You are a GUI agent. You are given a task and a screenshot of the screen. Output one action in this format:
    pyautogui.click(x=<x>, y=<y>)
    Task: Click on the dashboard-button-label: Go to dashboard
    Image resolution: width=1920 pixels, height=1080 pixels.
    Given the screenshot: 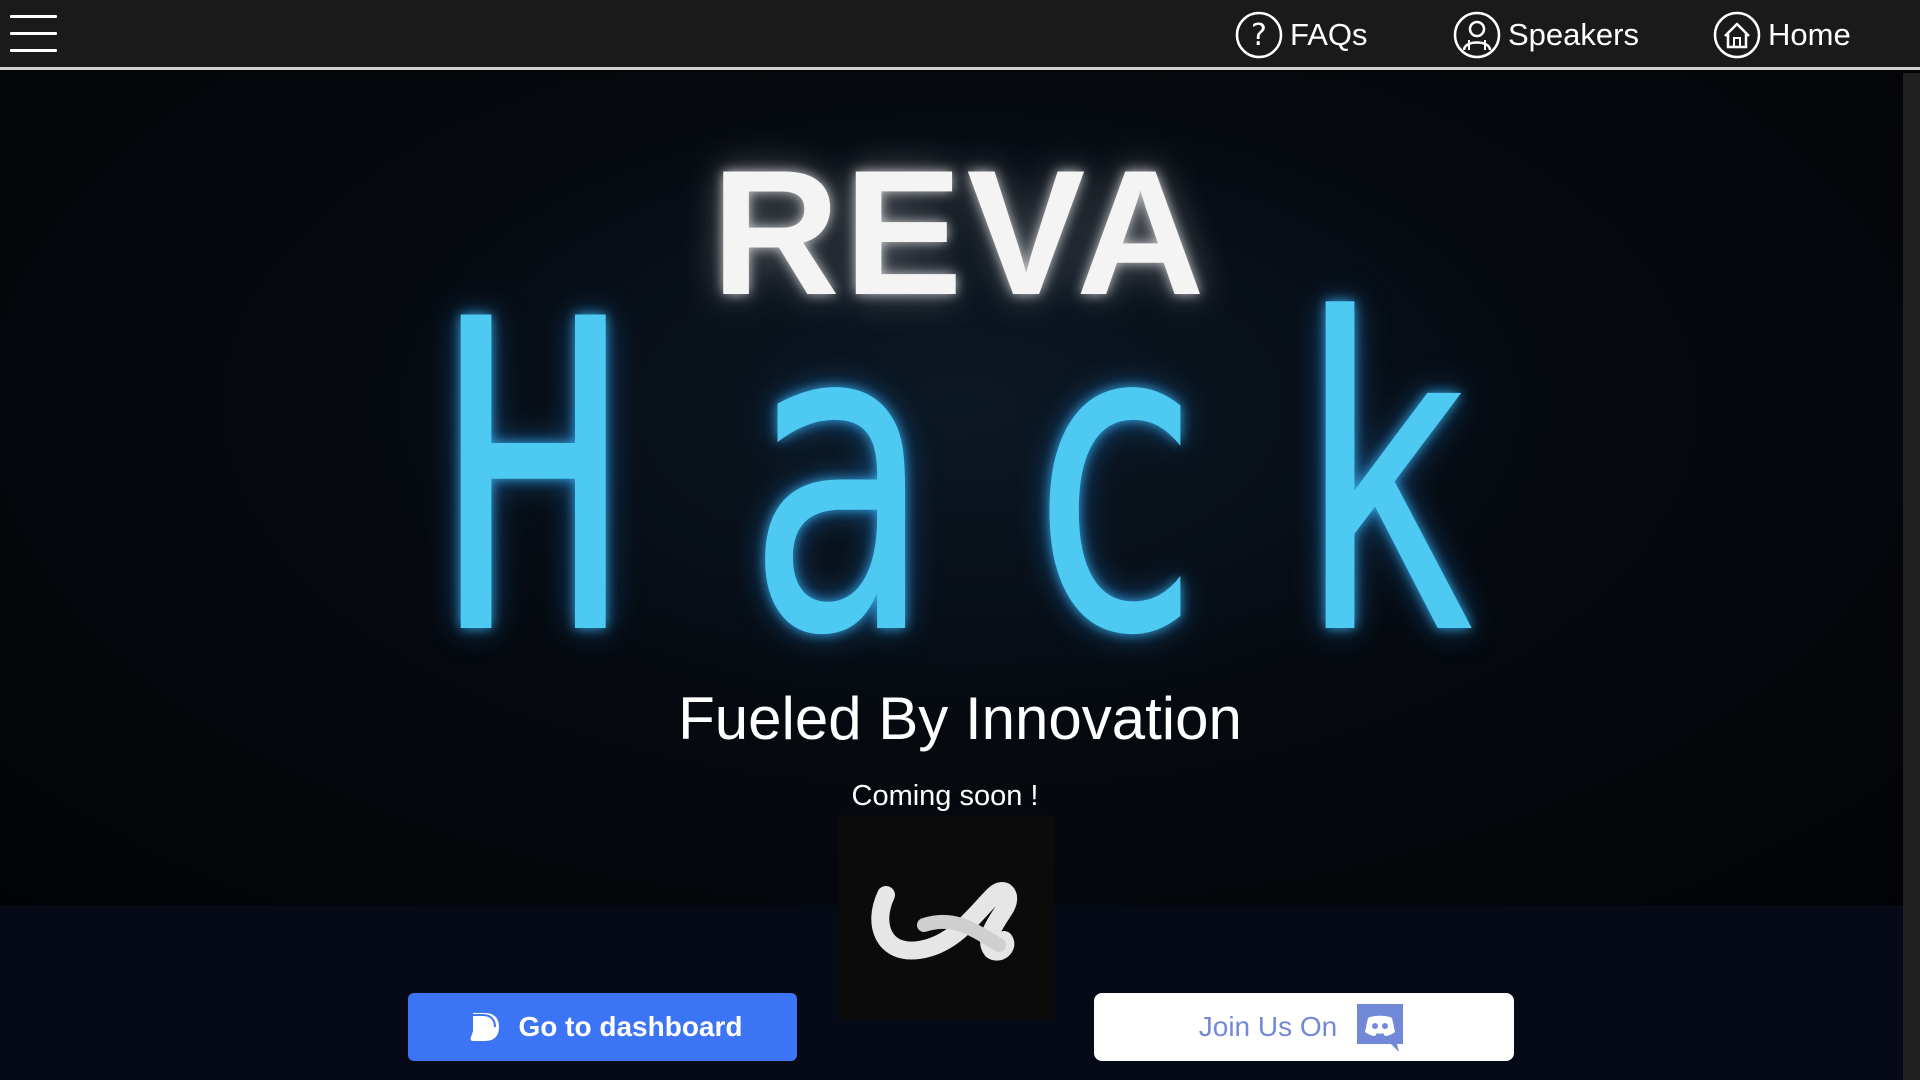 What is the action you would take?
    pyautogui.click(x=630, y=1026)
    